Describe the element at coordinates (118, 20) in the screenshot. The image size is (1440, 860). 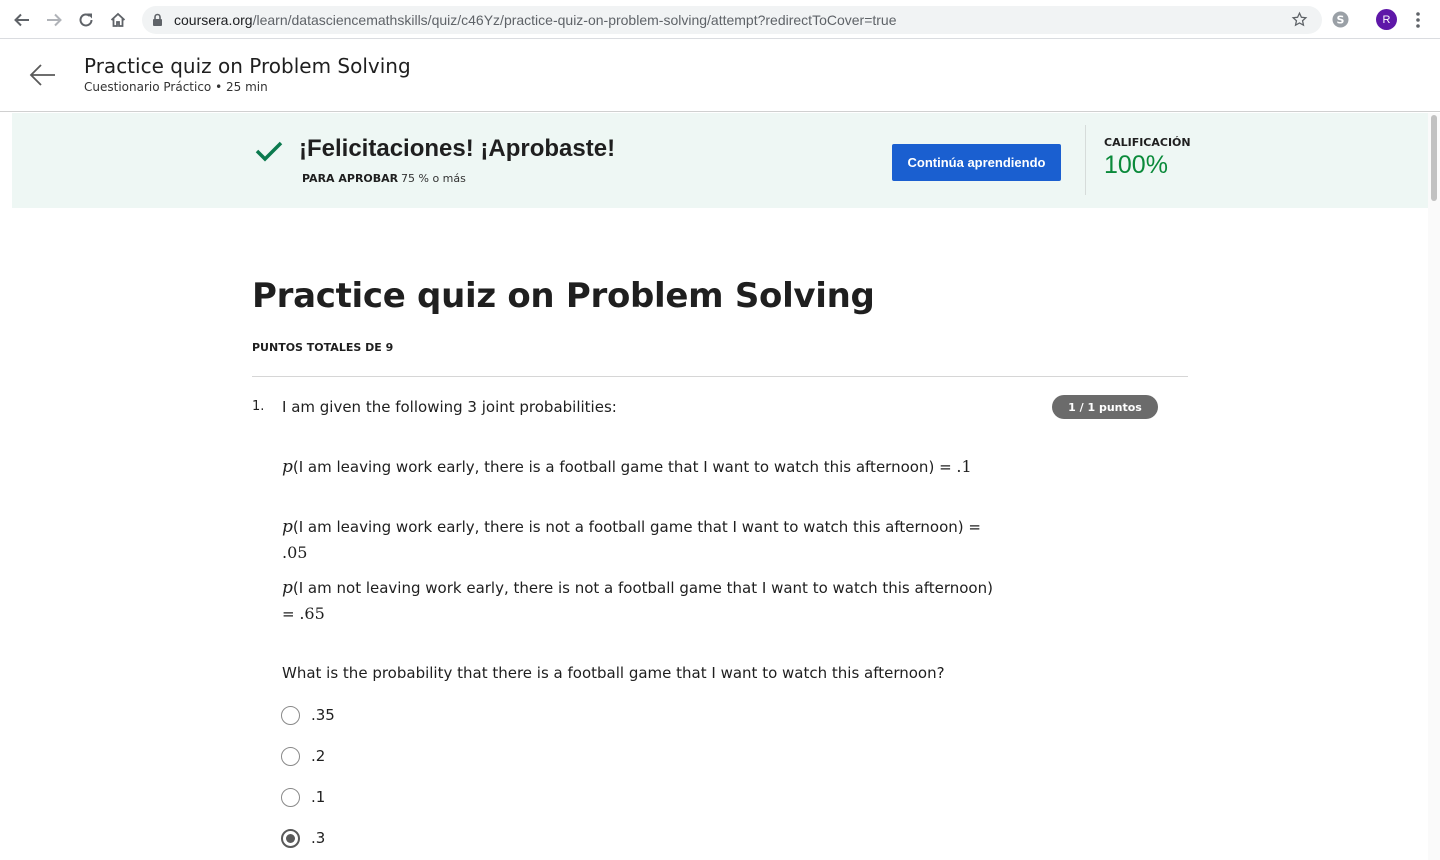
I see `browser-home-icon` at that location.